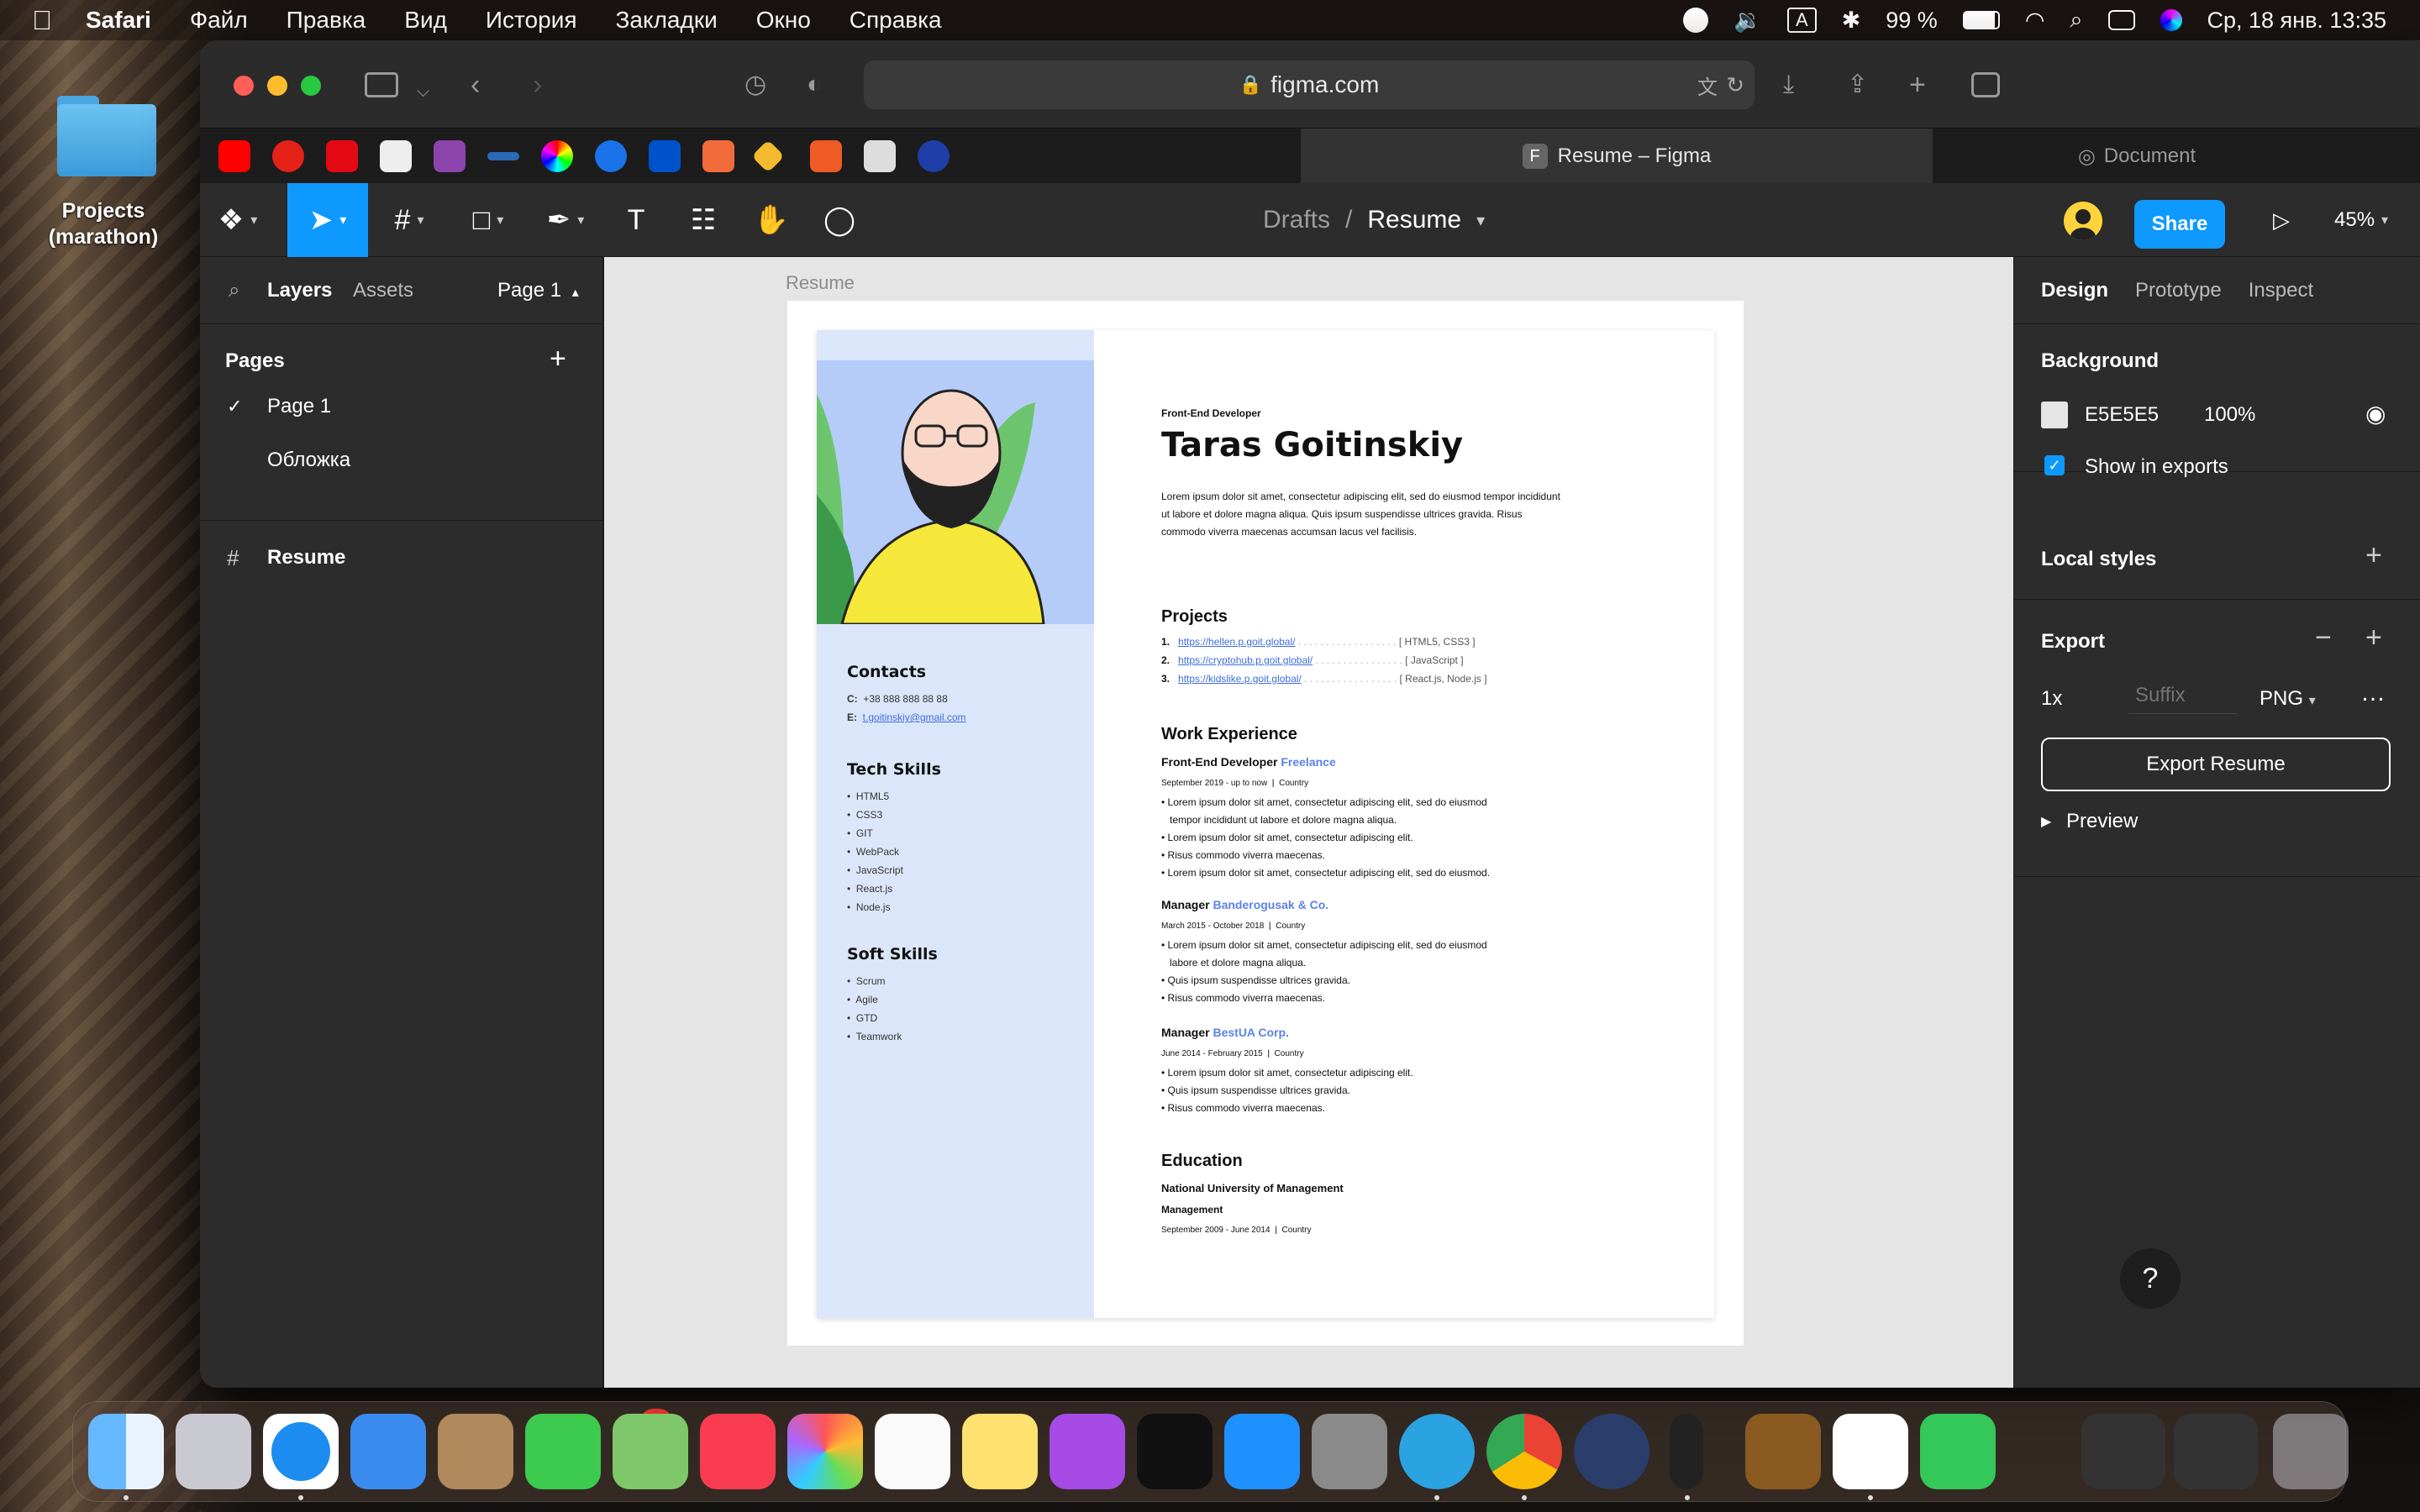 This screenshot has height=1512, width=2420. What do you see at coordinates (214, 1451) in the screenshot?
I see `launchpad-icon` at bounding box center [214, 1451].